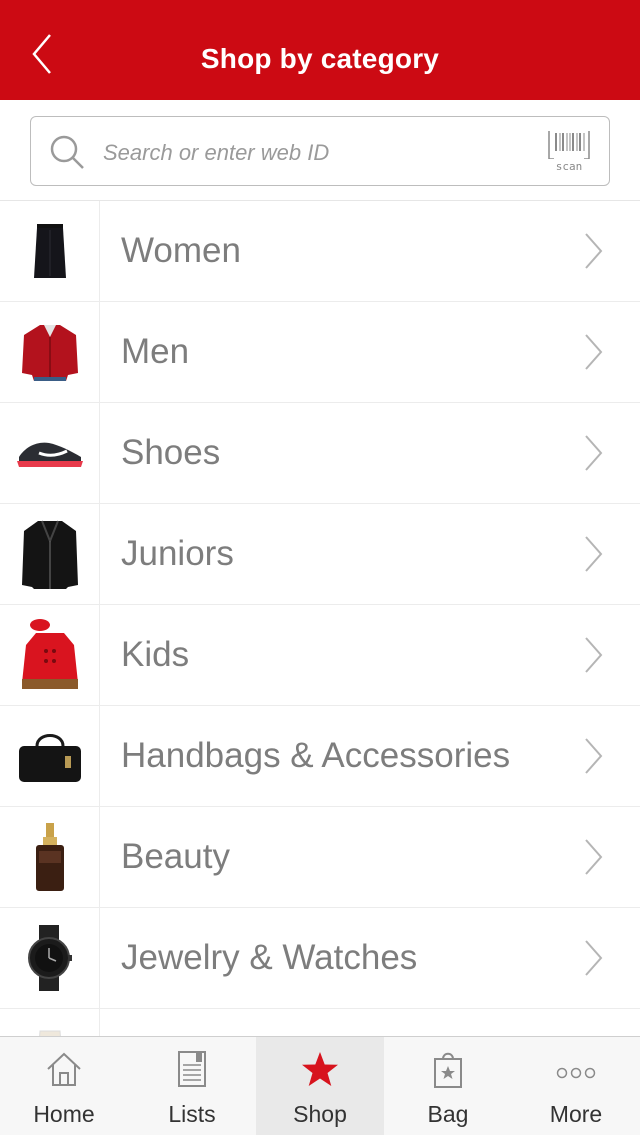 The height and width of the screenshot is (1135, 640). I want to click on category-row-men: Men, so click(320, 352).